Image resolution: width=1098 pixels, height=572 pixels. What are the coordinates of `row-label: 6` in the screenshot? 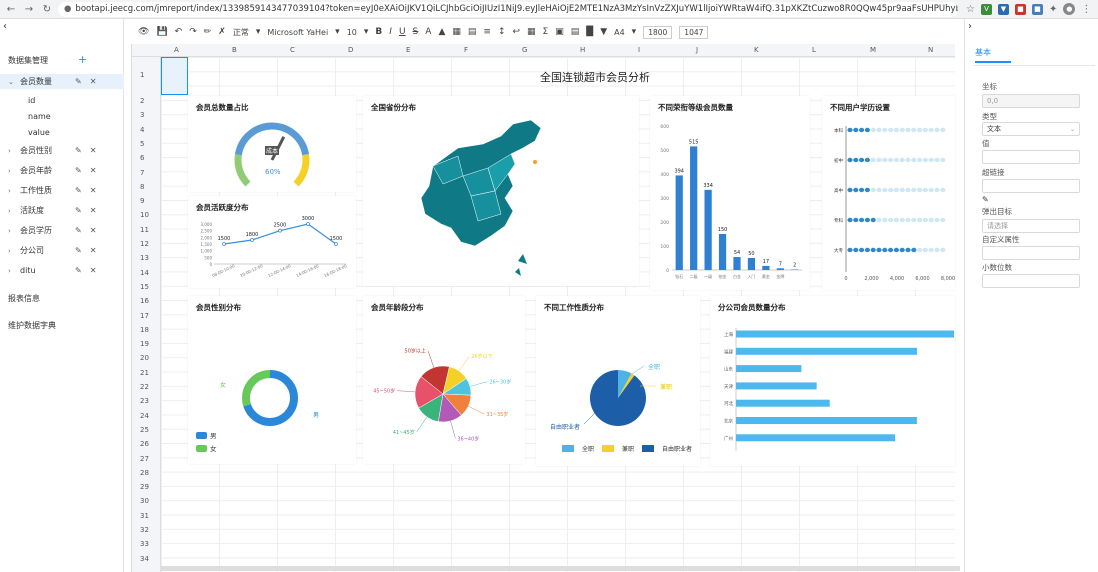 It's located at (142, 158).